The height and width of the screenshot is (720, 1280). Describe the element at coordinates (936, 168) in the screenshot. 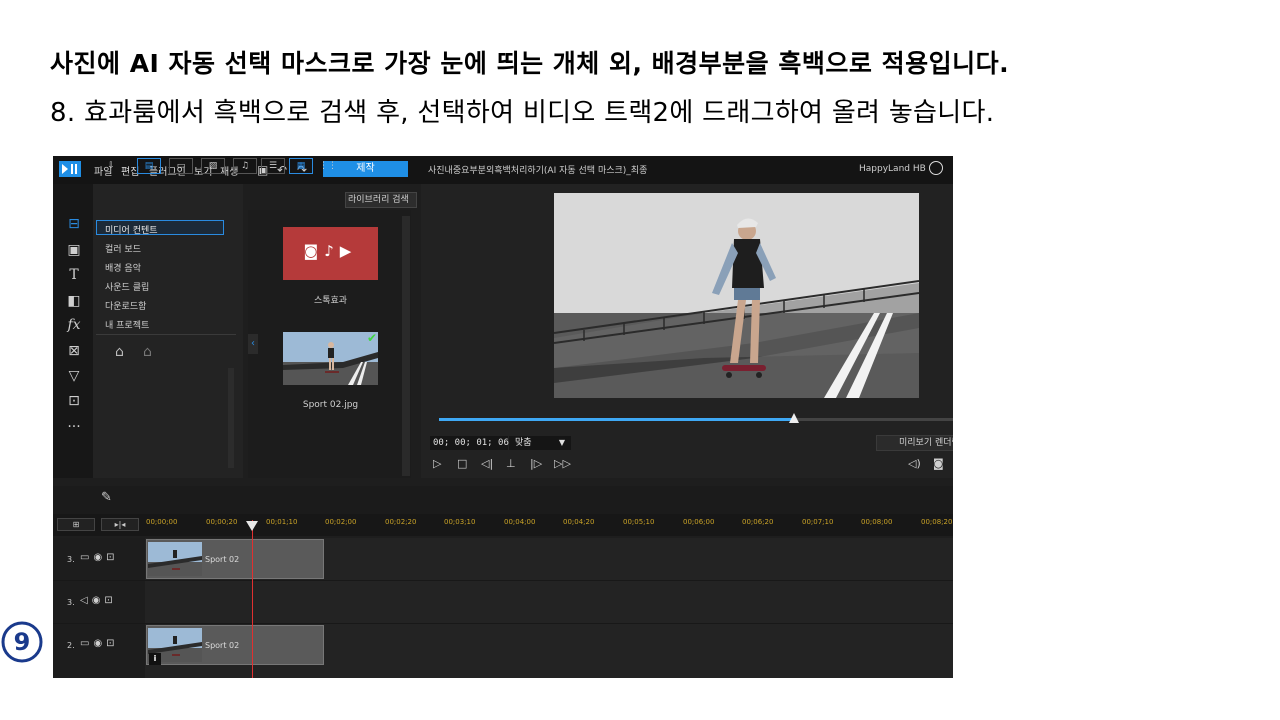

I see `user-avatar-icon` at that location.